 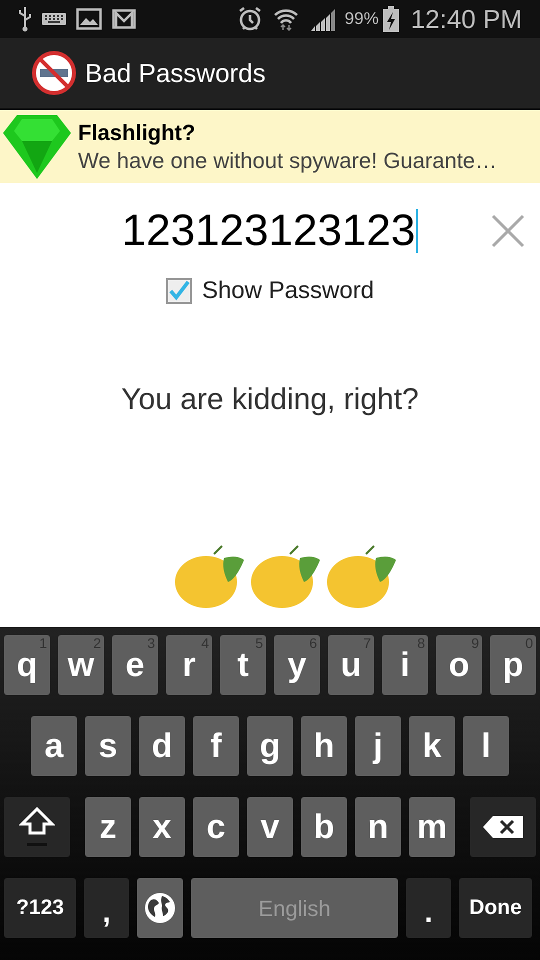 What do you see at coordinates (378, 746) in the screenshot?
I see `key: j` at bounding box center [378, 746].